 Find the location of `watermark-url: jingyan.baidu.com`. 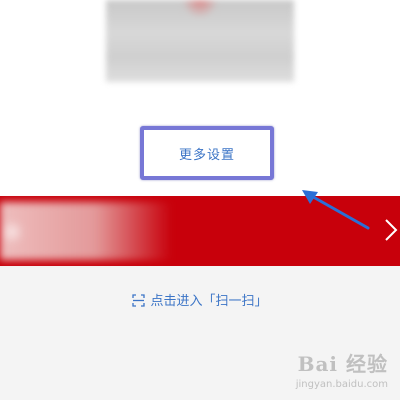

watermark-url: jingyan.baidu.com is located at coordinates (341, 384).